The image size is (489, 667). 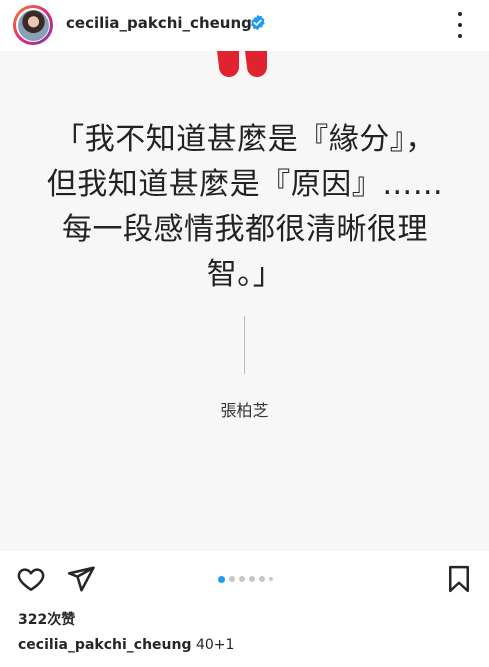 I want to click on avatar-photo, so click(x=33, y=25).